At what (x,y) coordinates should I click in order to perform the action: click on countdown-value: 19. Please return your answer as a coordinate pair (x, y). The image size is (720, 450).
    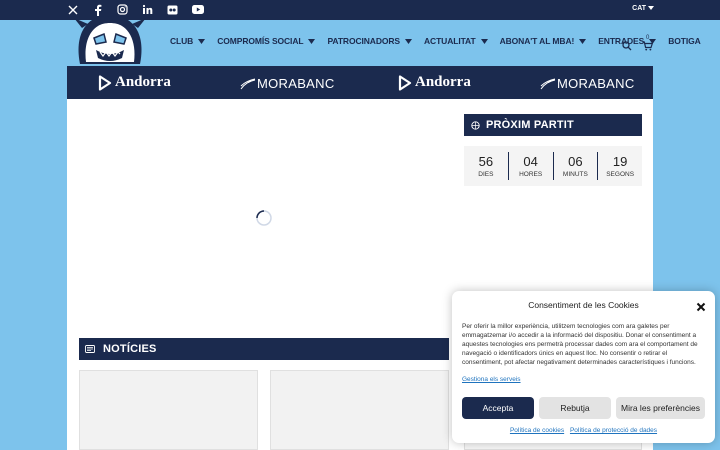
    Looking at the image, I should click on (620, 161).